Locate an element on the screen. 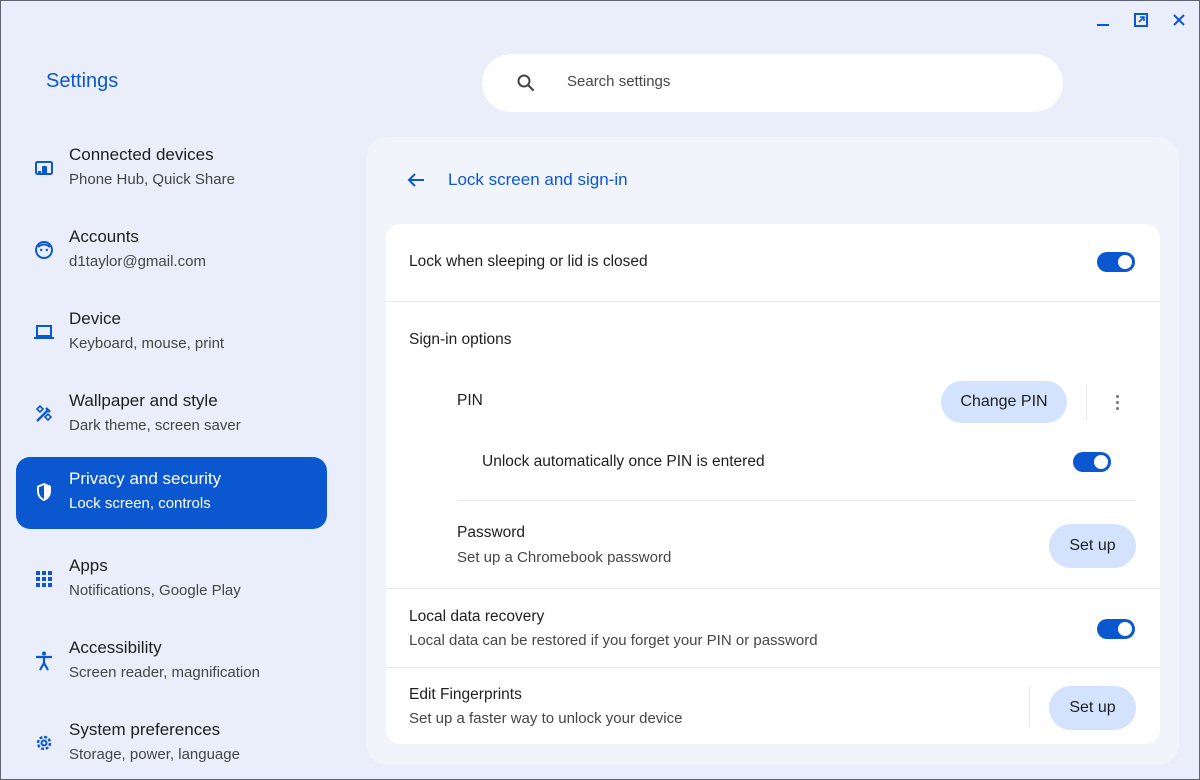  sidebar-item-subtitle: Screen reader, magnification is located at coordinates (164, 672).